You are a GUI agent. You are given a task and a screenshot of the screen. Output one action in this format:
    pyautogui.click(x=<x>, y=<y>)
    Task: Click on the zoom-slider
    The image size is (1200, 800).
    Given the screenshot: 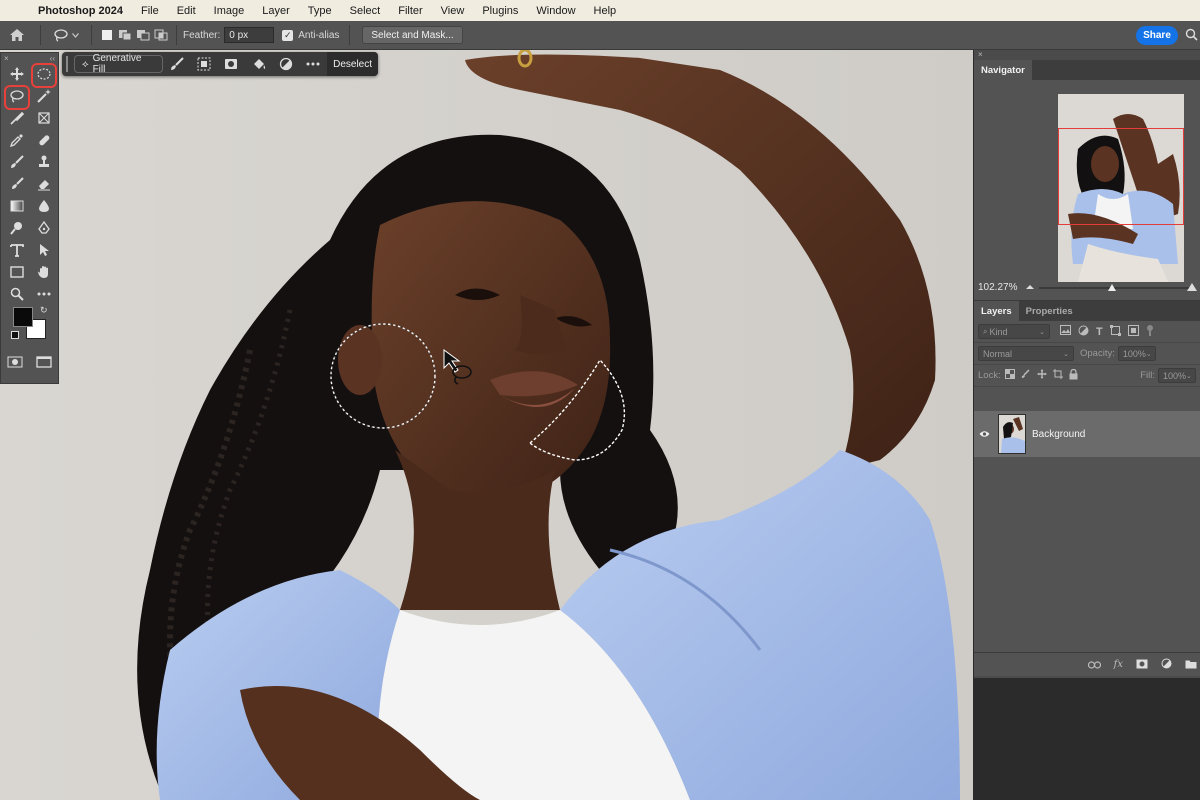 What is the action you would take?
    pyautogui.click(x=1111, y=288)
    